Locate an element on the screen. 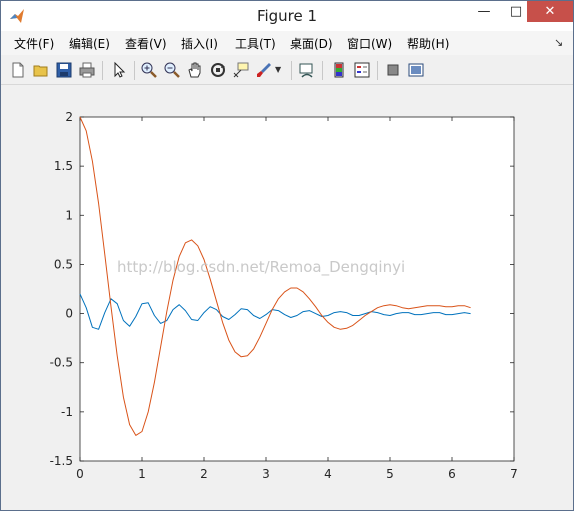 This screenshot has height=511, width=574. y-tick-label: 1 is located at coordinates (69, 215).